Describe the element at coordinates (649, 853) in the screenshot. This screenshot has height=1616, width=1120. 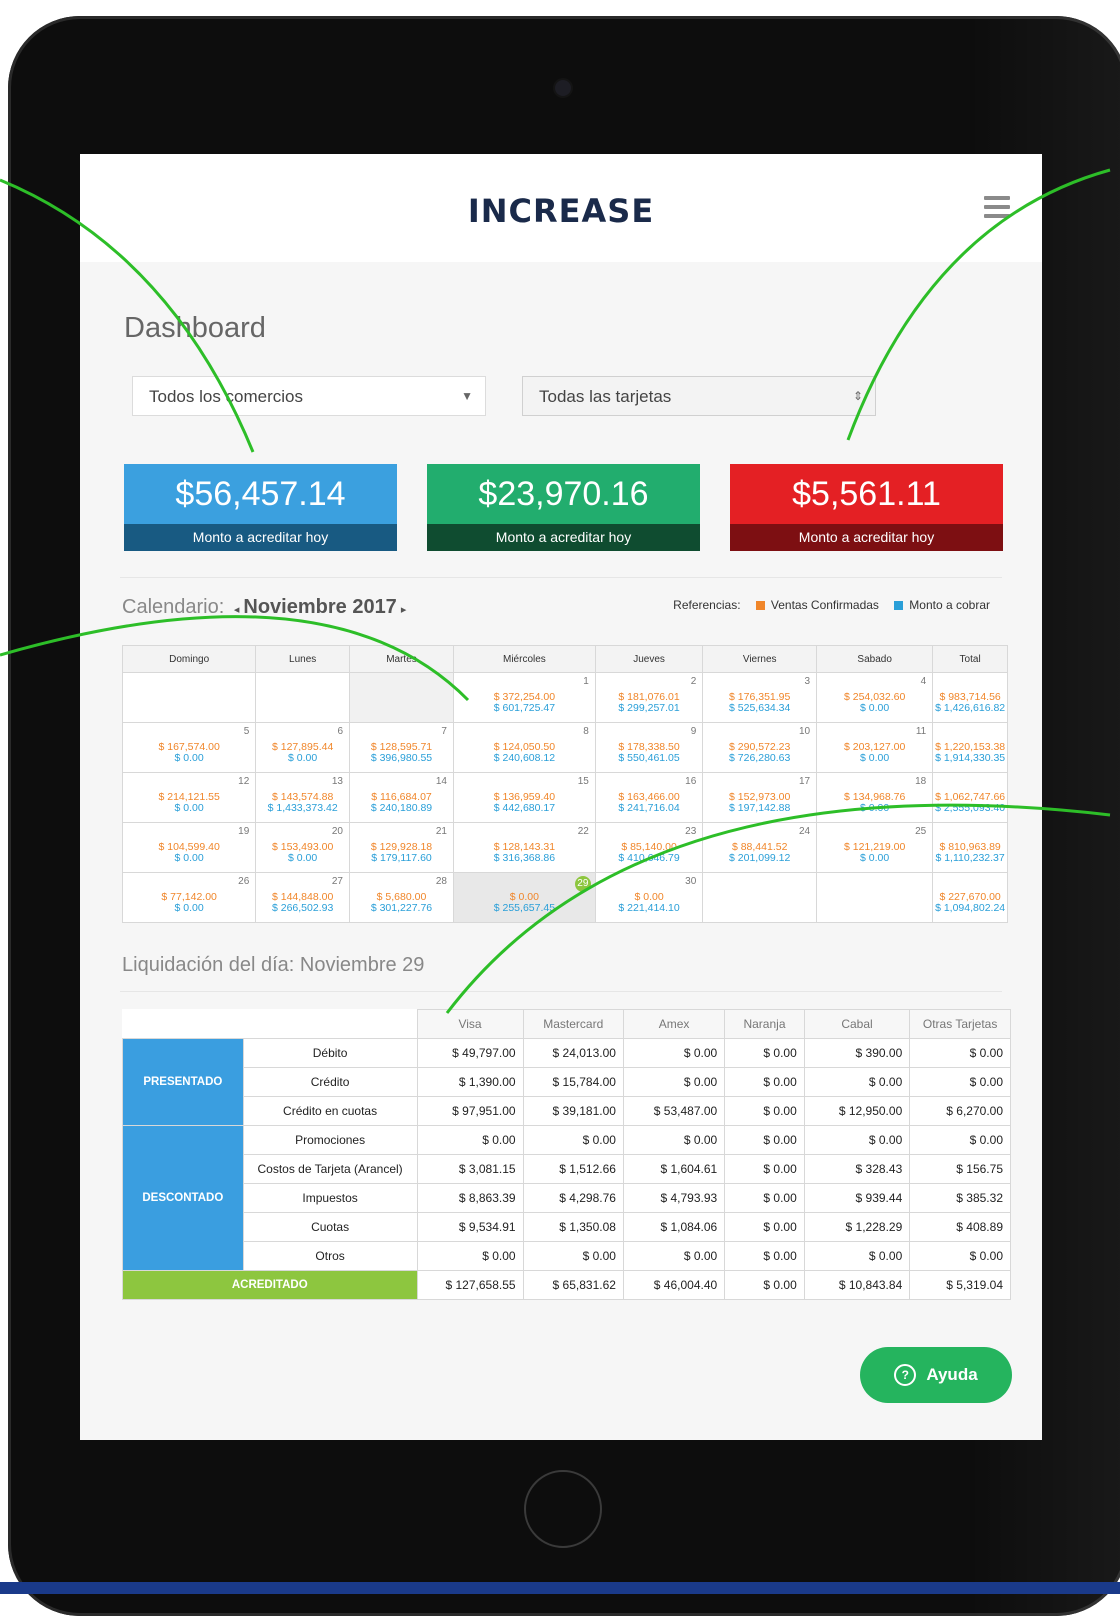
I see `day-amounts: $ 85,140.00 $ 410,646.79` at that location.